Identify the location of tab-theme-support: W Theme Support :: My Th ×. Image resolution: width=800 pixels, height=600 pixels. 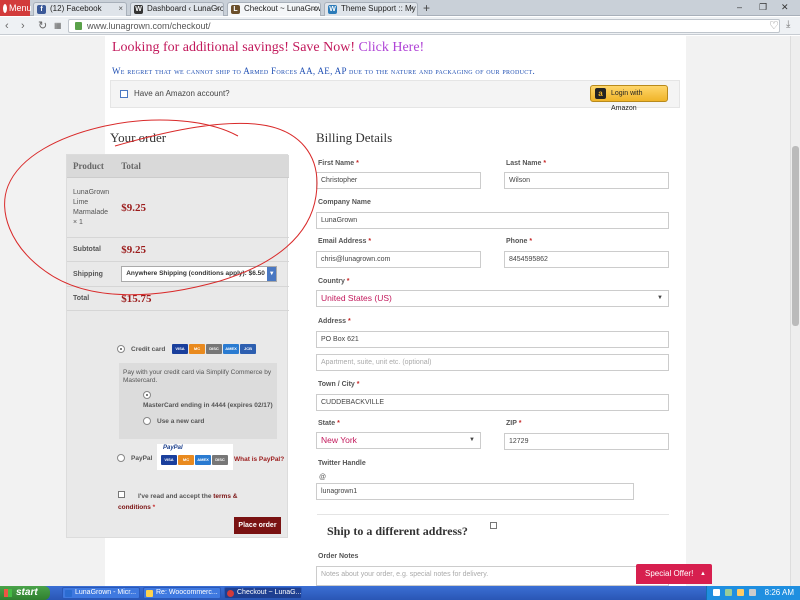
(371, 9).